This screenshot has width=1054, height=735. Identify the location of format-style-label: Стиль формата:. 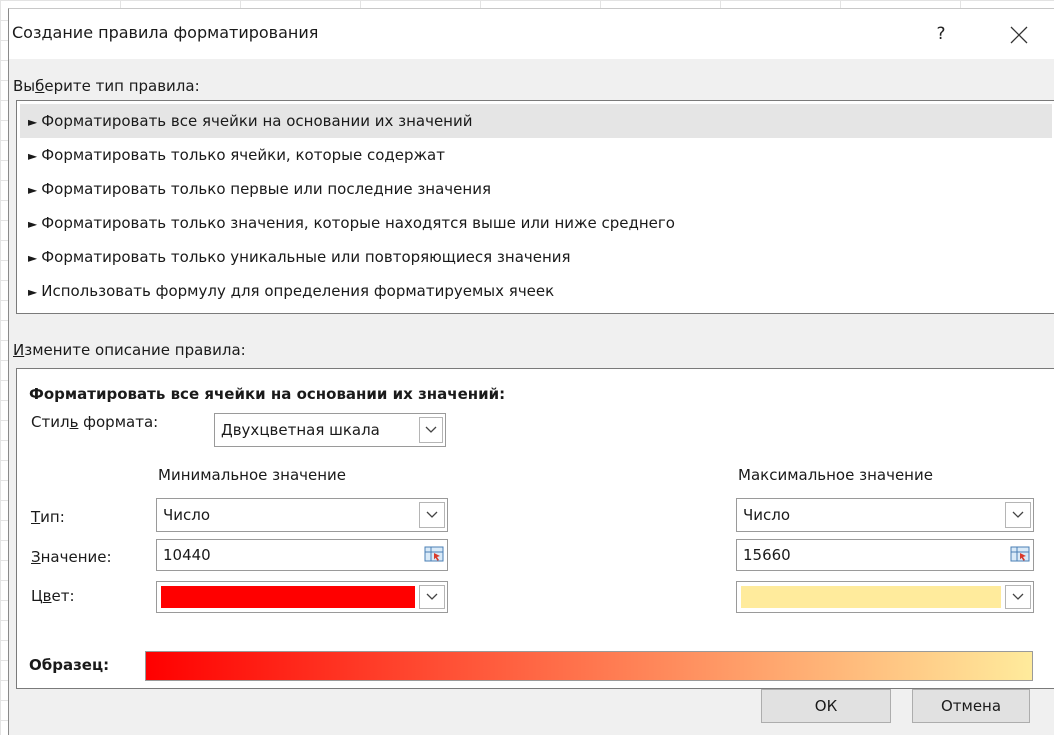
(95, 422).